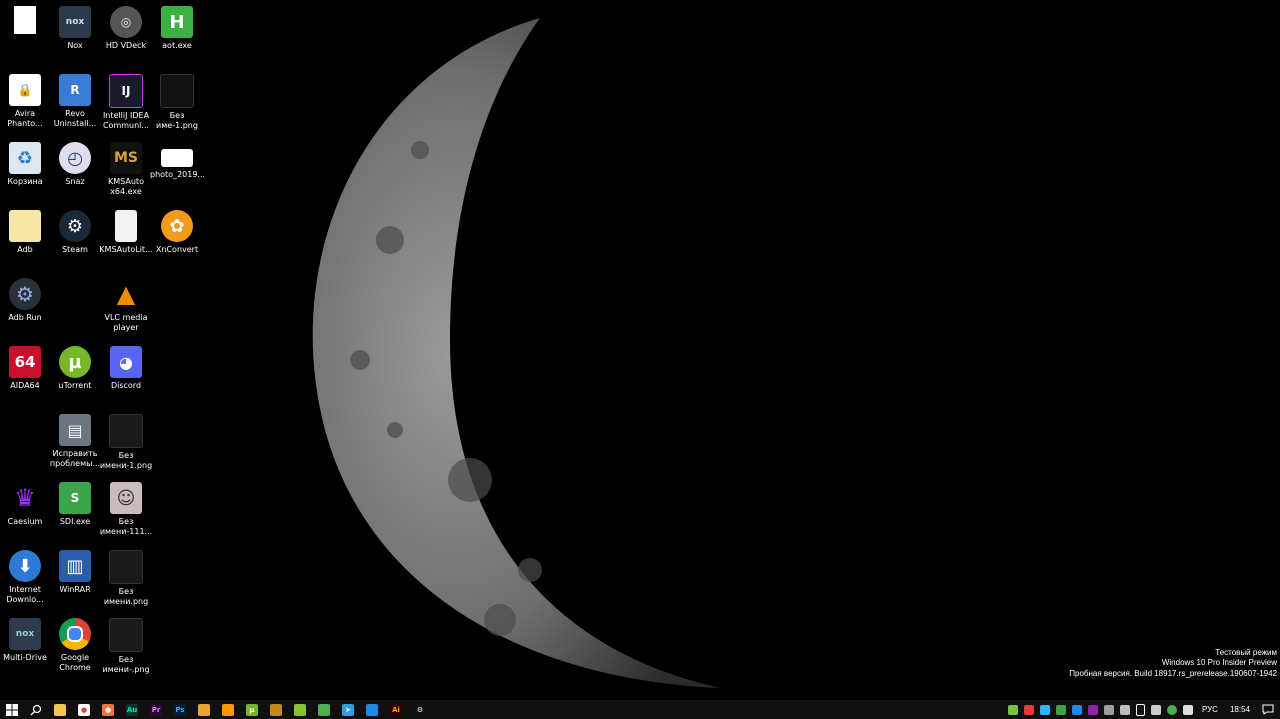  I want to click on desktop-icon-snaz: ◴ Snaz, so click(75, 164).